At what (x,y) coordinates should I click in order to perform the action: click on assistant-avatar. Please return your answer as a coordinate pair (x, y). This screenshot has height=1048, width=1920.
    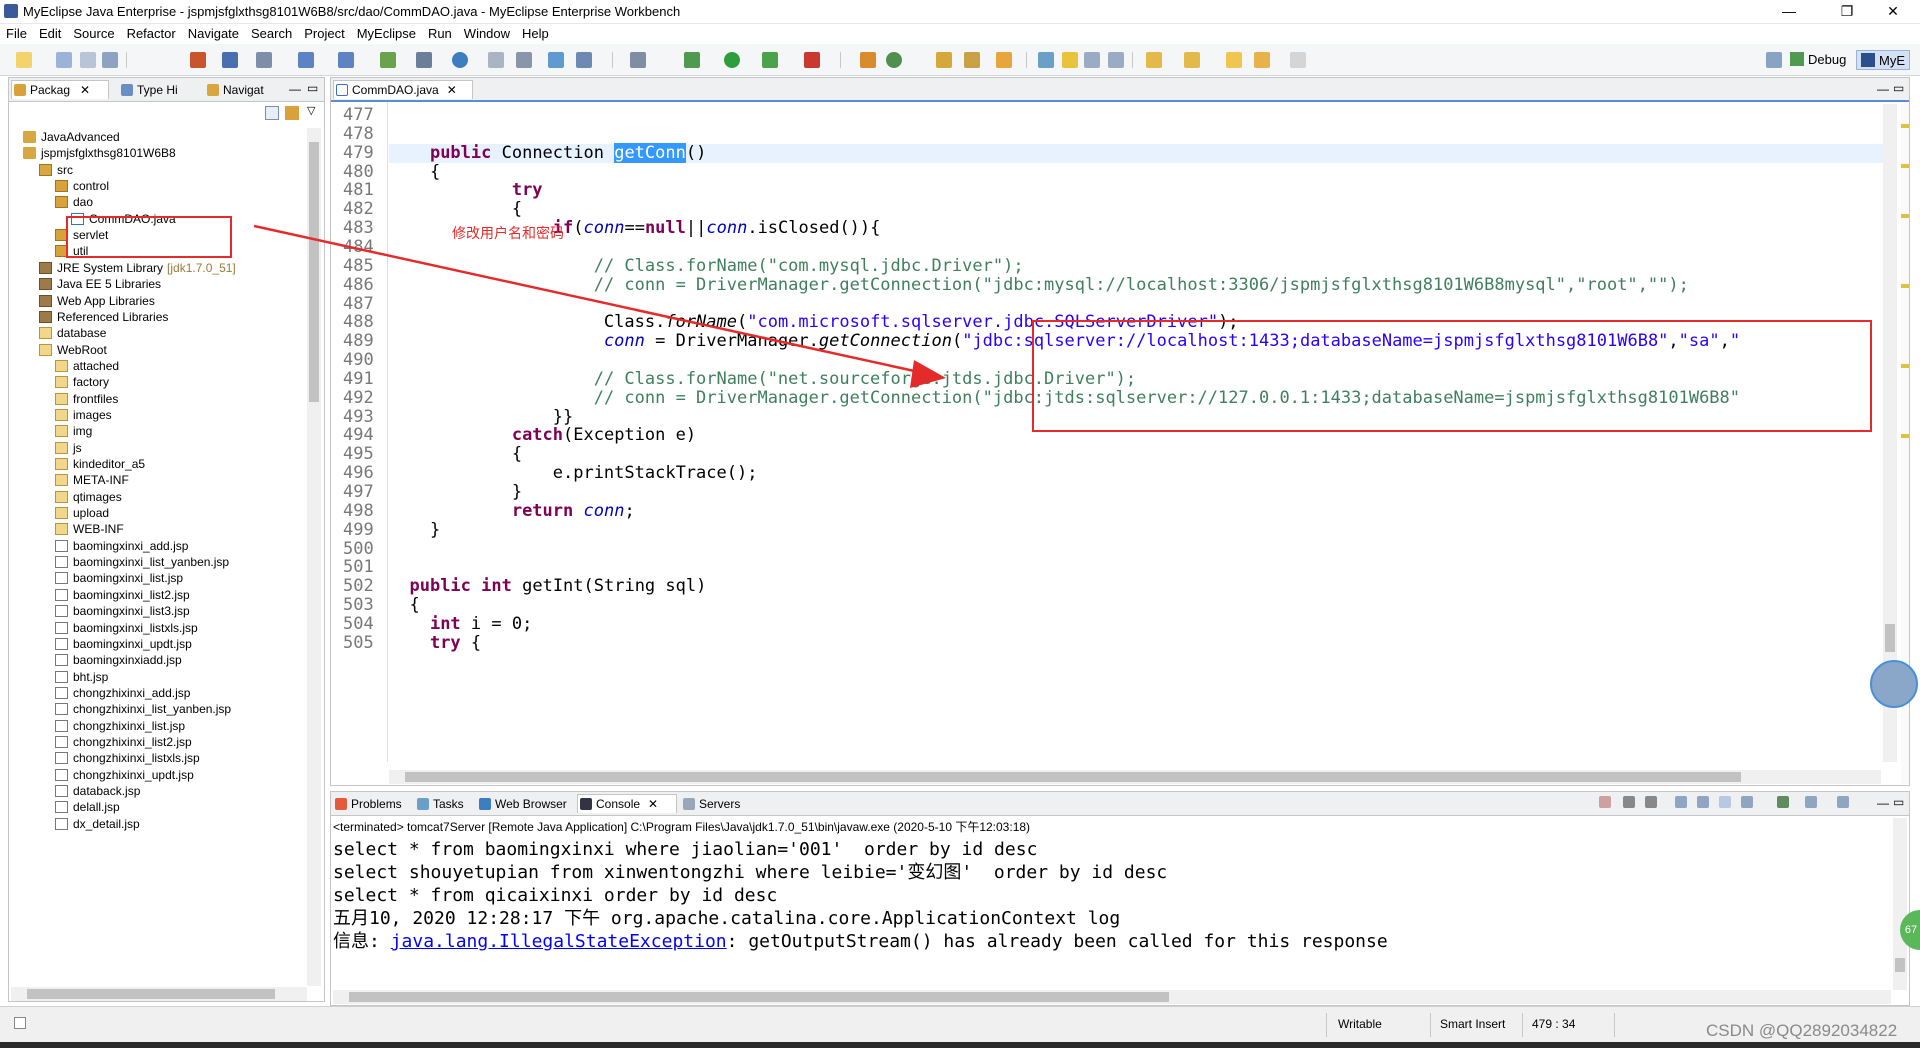
    Looking at the image, I should click on (1894, 684).